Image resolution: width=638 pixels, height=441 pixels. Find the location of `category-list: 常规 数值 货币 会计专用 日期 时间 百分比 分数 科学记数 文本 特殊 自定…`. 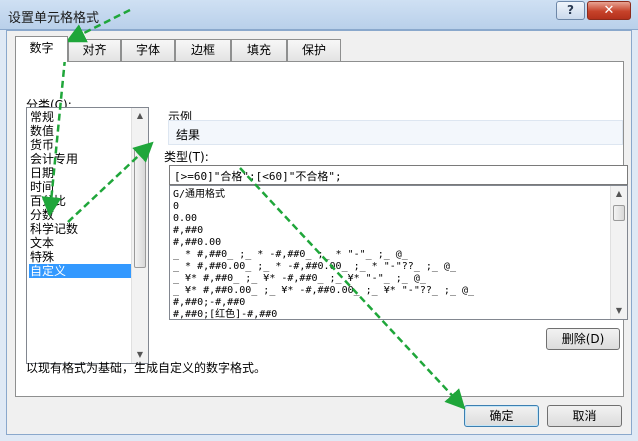

category-list: 常规 数值 货币 会计专用 日期 时间 百分比 分数 科学记数 文本 特殊 自定… is located at coordinates (87, 235).